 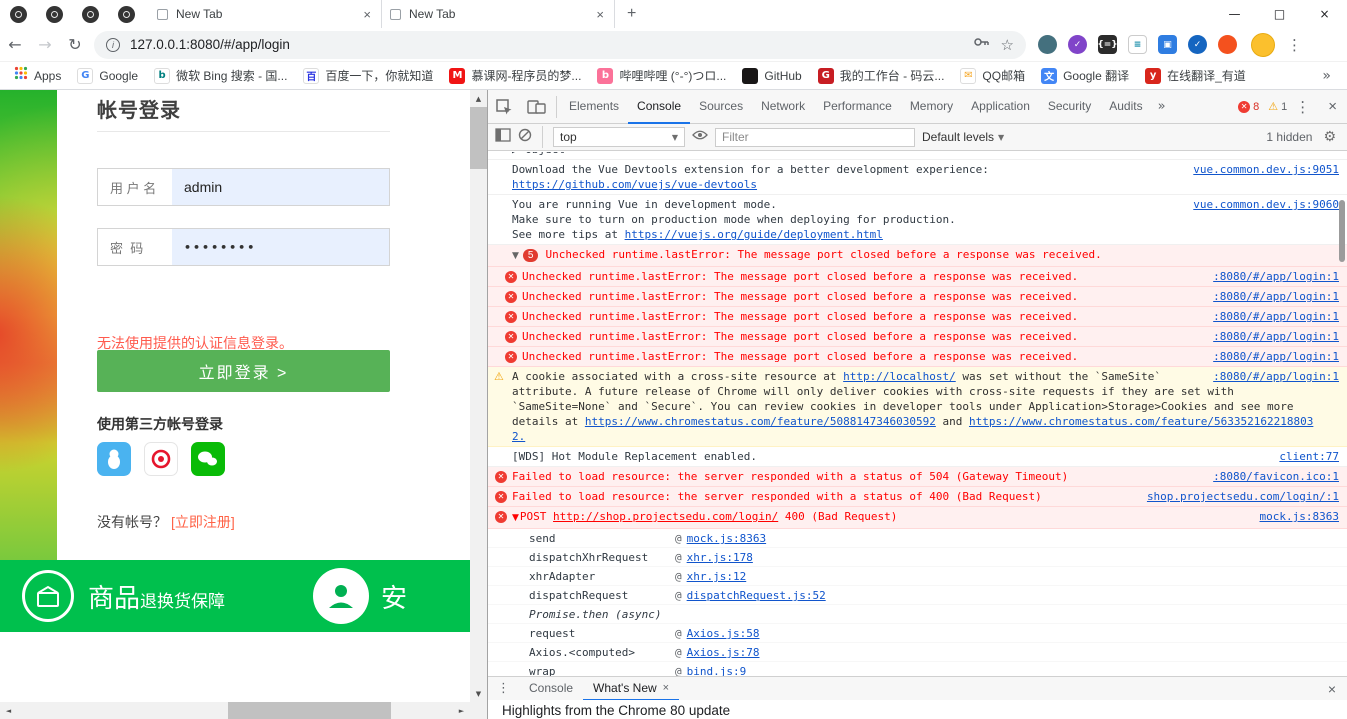 I want to click on bookmark-item: 文 Google 翻译, so click(x=1085, y=76).